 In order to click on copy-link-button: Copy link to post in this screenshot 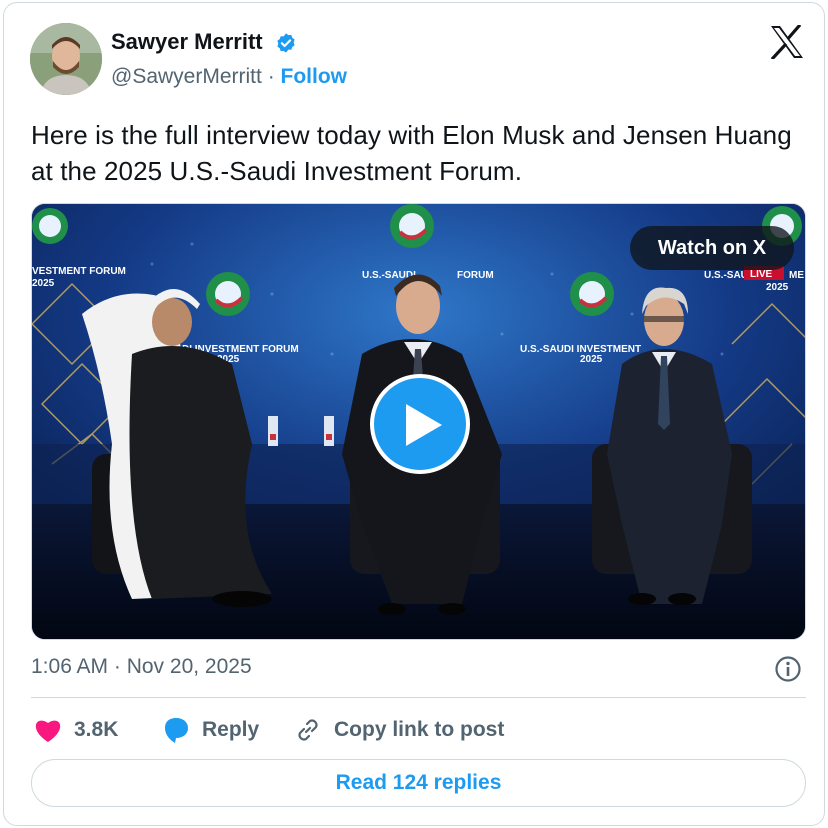, I will do `click(399, 730)`.